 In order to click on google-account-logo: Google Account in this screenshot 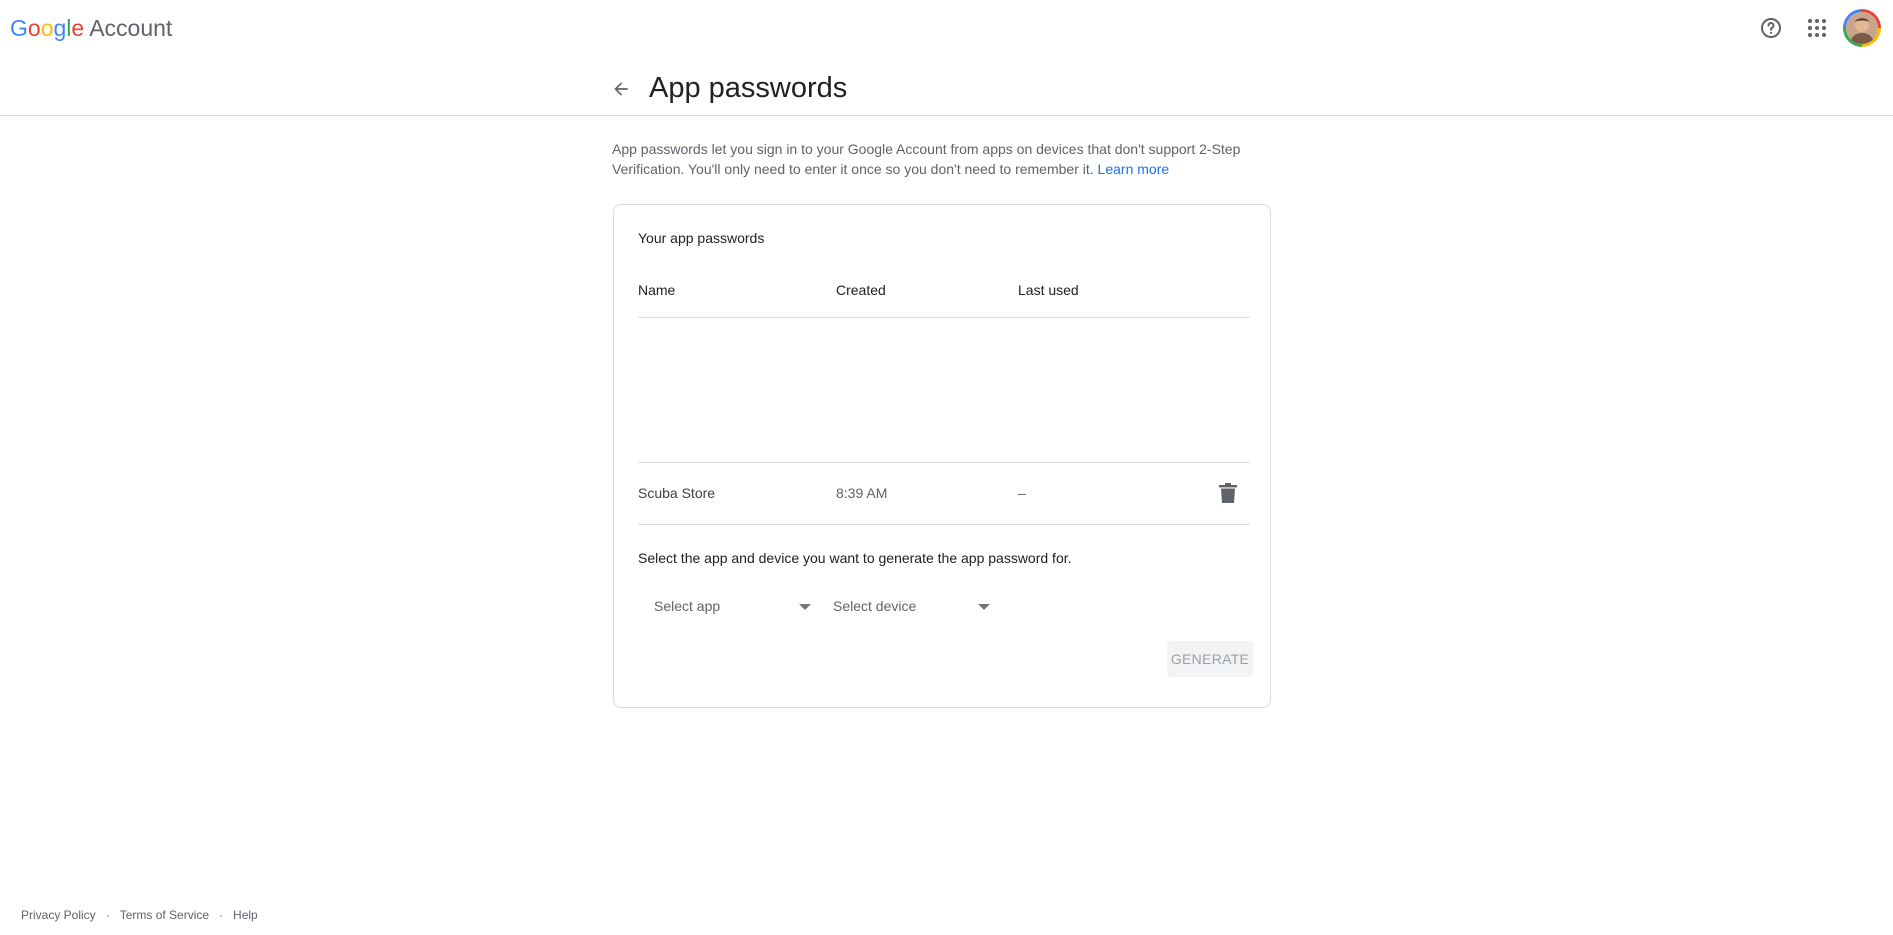, I will do `click(91, 28)`.